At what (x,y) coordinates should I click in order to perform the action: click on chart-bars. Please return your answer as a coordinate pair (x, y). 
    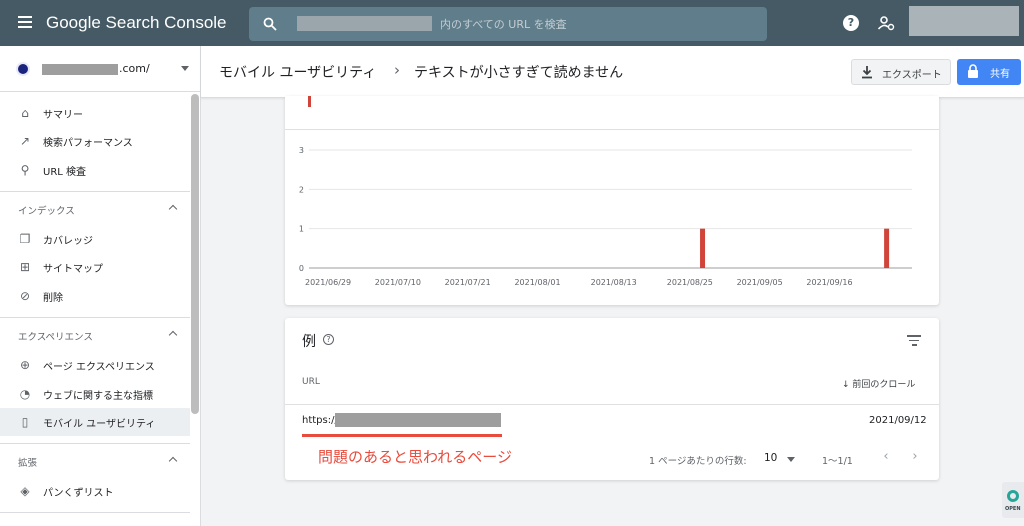
    Looking at the image, I should click on (795, 248).